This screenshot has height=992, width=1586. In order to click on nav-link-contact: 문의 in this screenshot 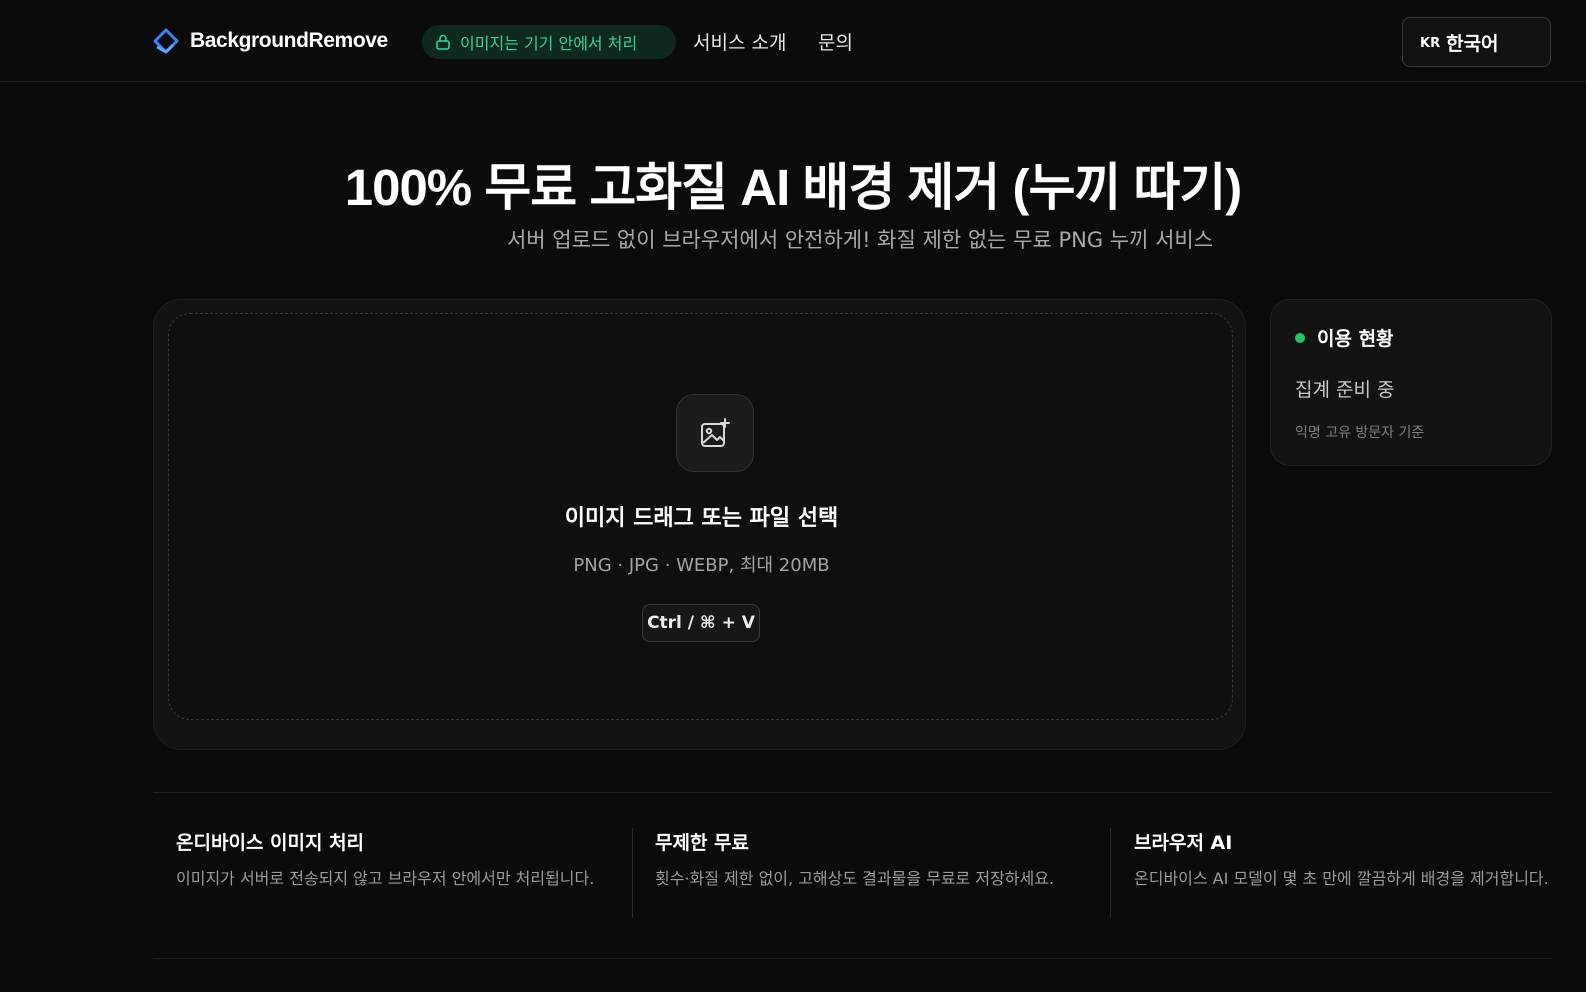, I will do `click(835, 41)`.